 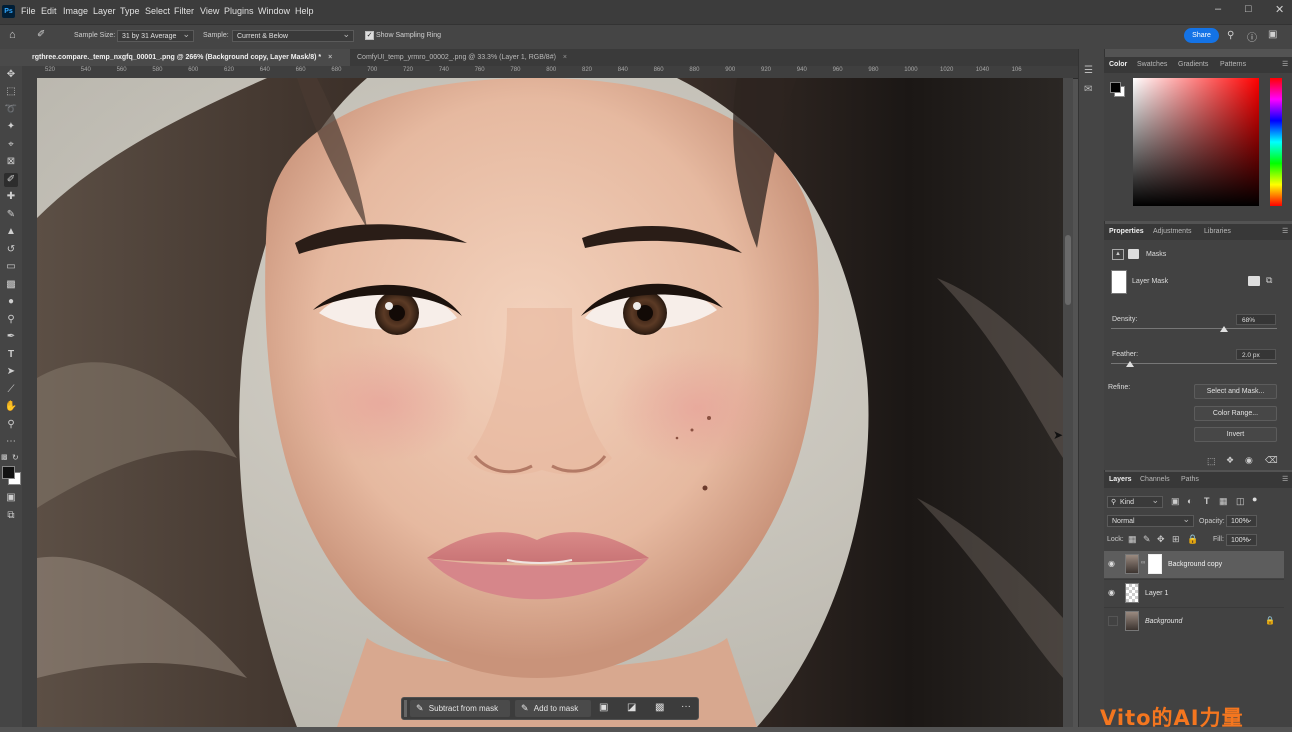 What do you see at coordinates (11, 302) in the screenshot?
I see `blur-tool-icon: ●` at bounding box center [11, 302].